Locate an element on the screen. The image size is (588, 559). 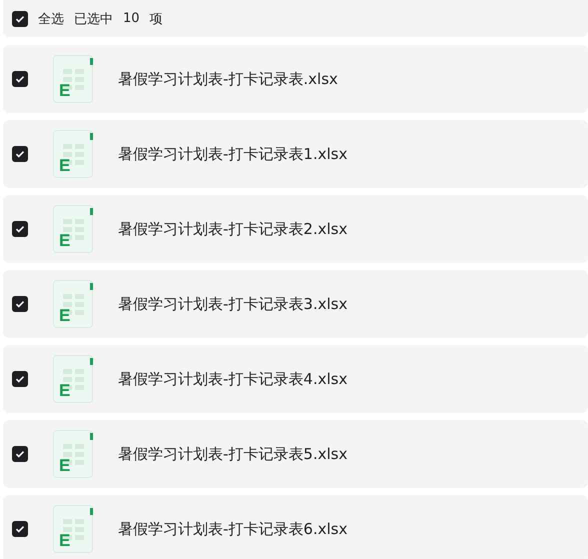
file-row: E 暑假学习计划表-打卡记录表.xlsx is located at coordinates (295, 79).